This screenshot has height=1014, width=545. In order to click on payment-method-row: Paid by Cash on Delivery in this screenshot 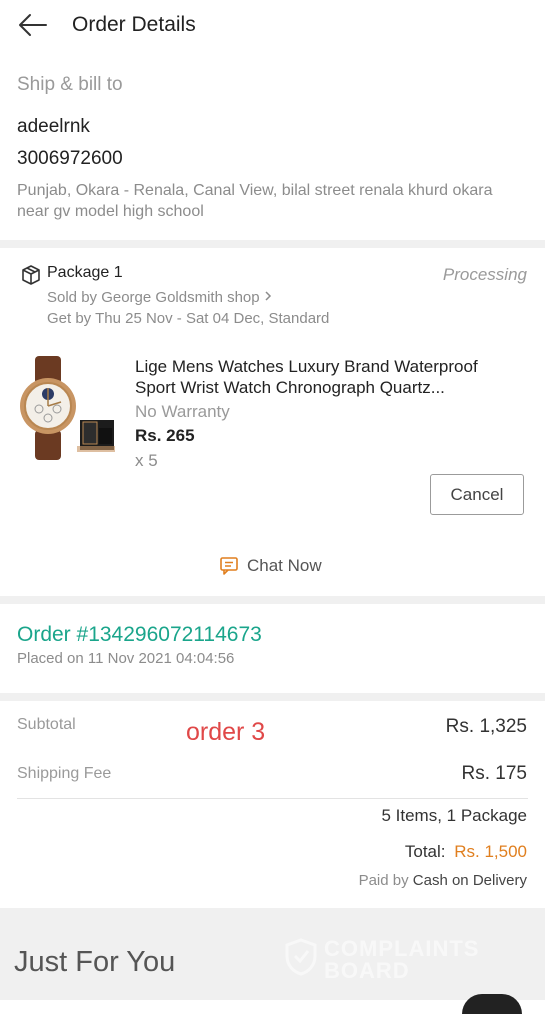, I will do `click(443, 880)`.